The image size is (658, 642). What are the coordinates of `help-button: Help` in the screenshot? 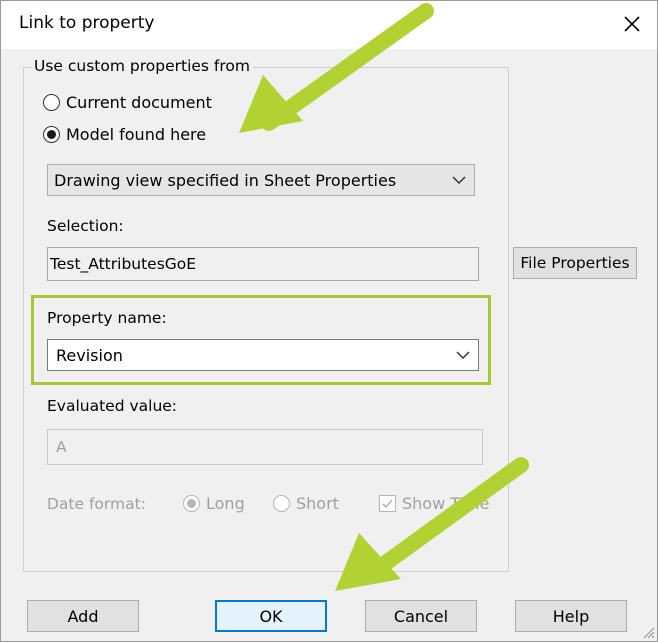 It's located at (571, 616).